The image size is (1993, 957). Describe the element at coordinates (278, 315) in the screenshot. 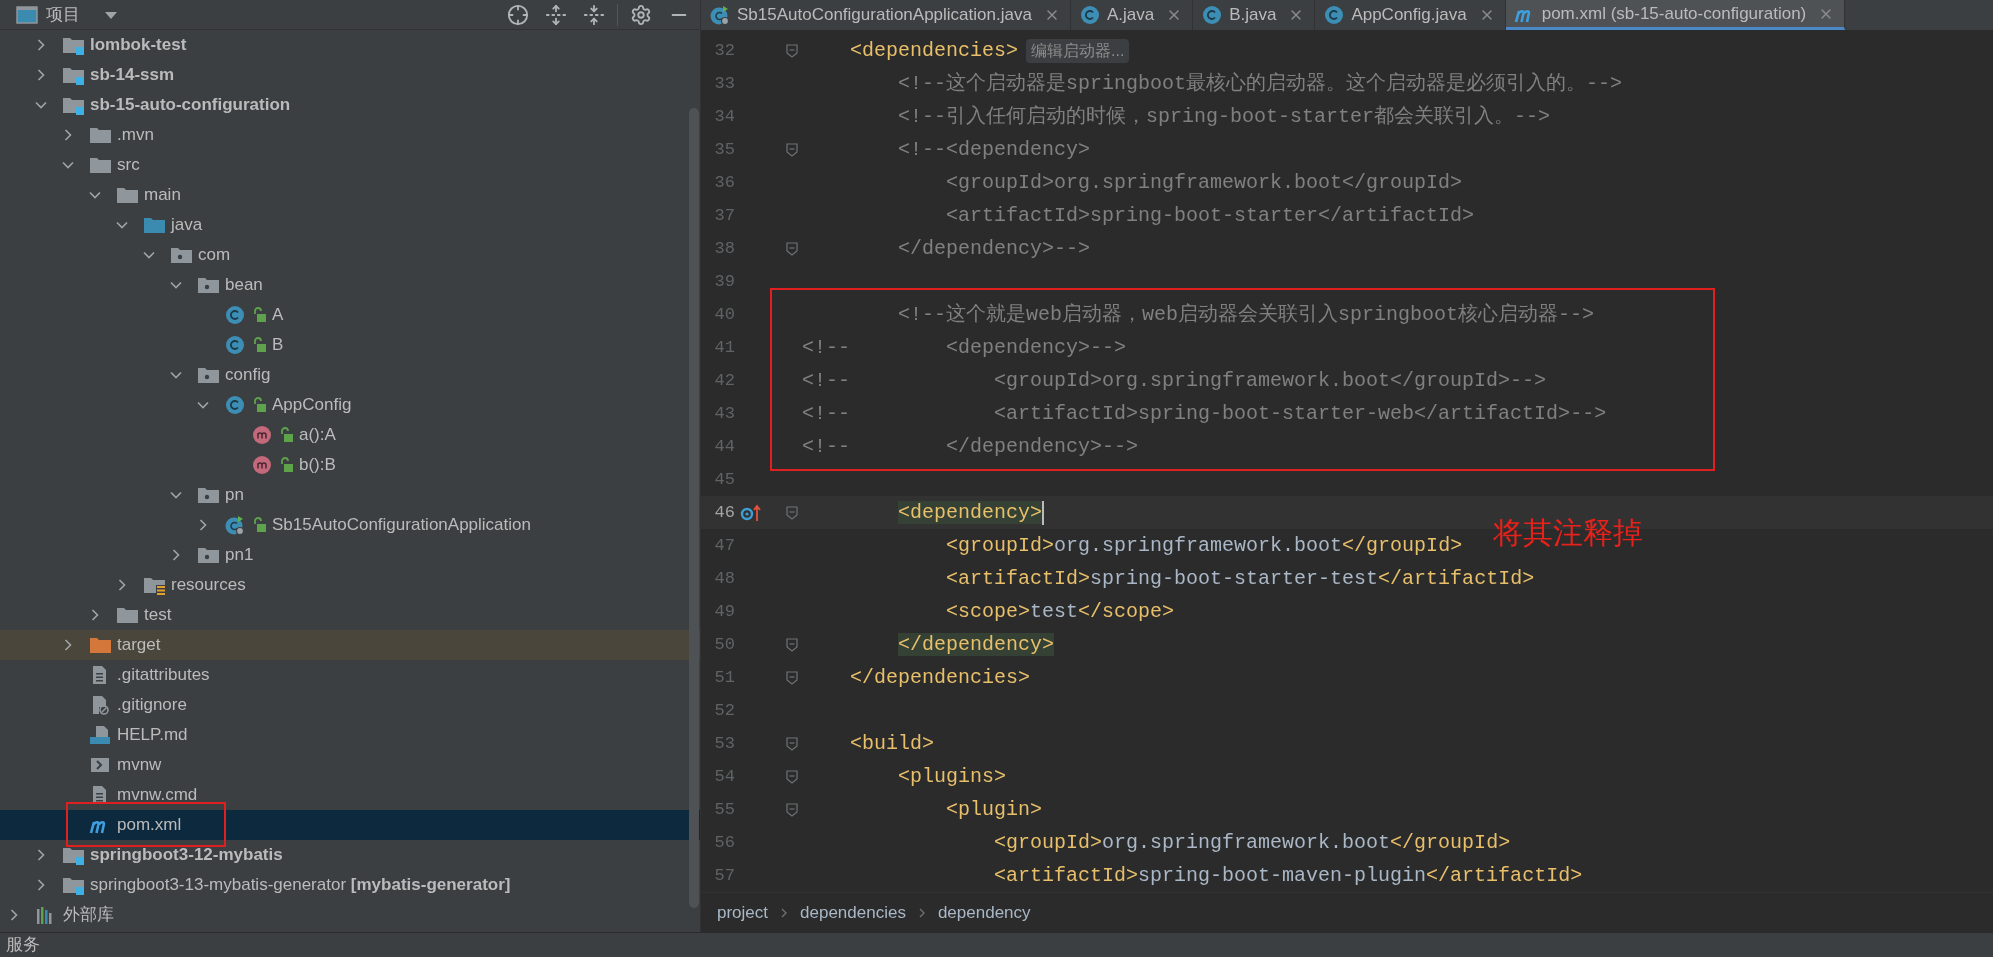

I see `tree-item-label: A` at that location.